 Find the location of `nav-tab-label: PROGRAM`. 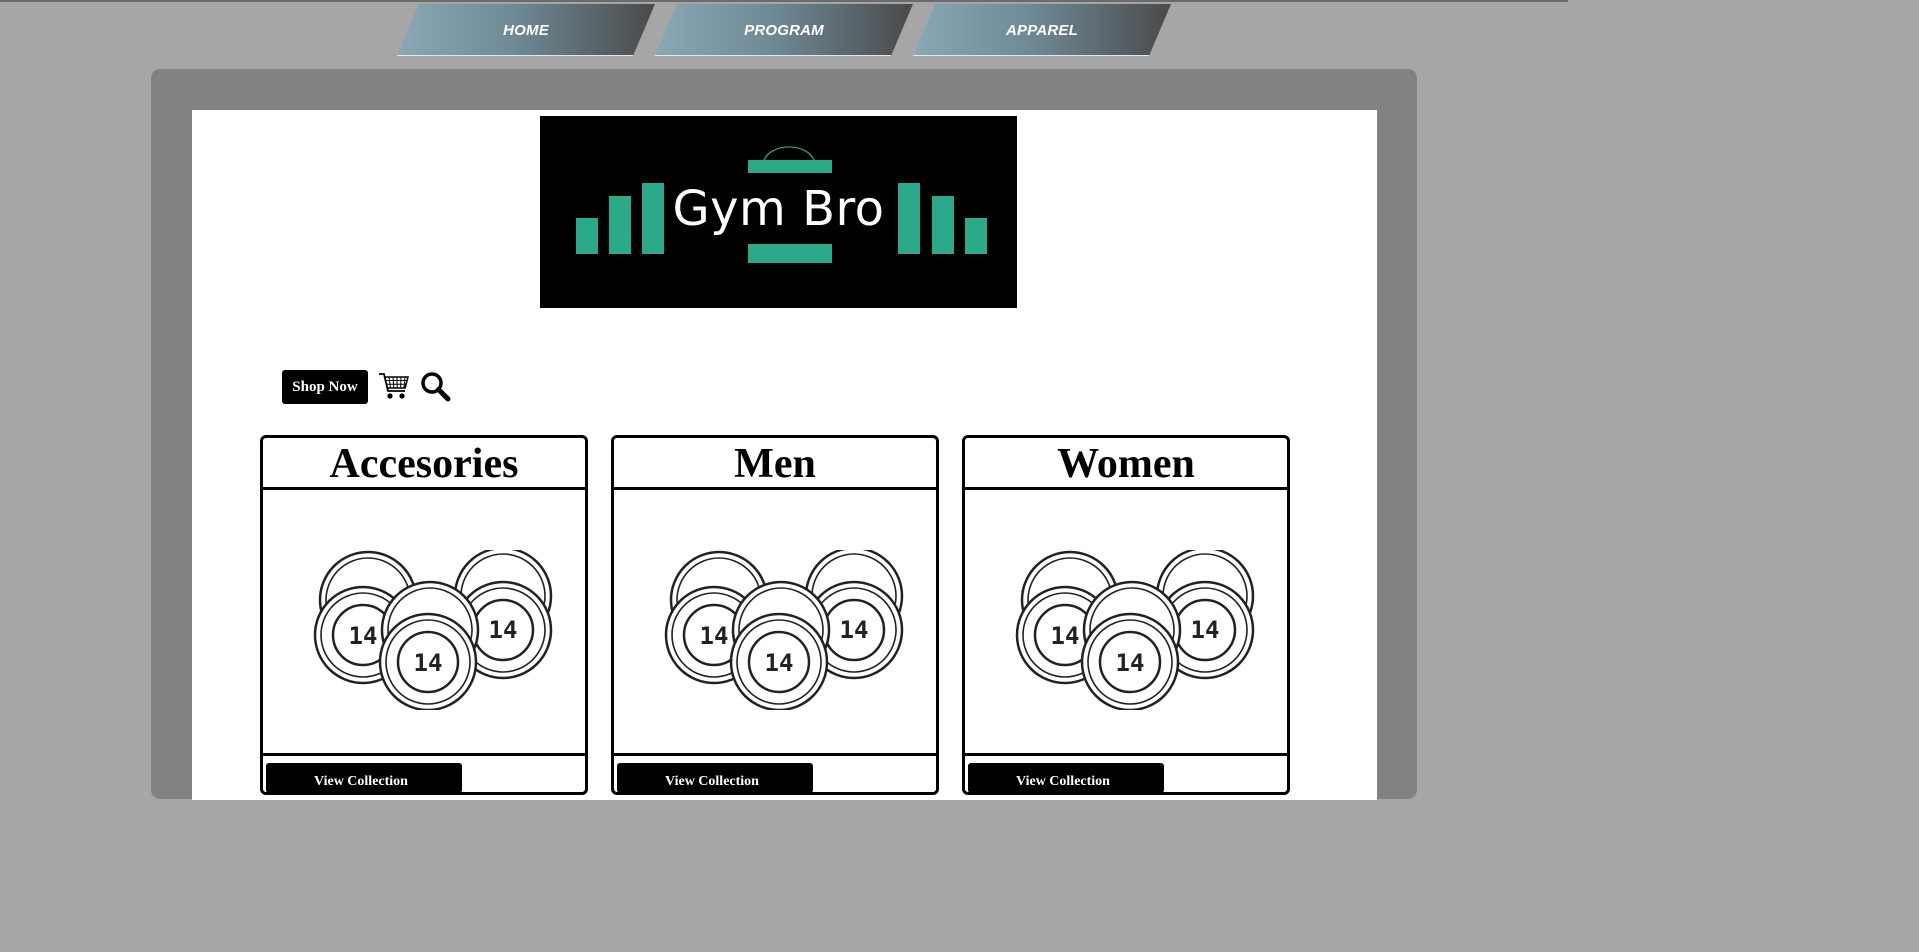

nav-tab-label: PROGRAM is located at coordinates (784, 30).